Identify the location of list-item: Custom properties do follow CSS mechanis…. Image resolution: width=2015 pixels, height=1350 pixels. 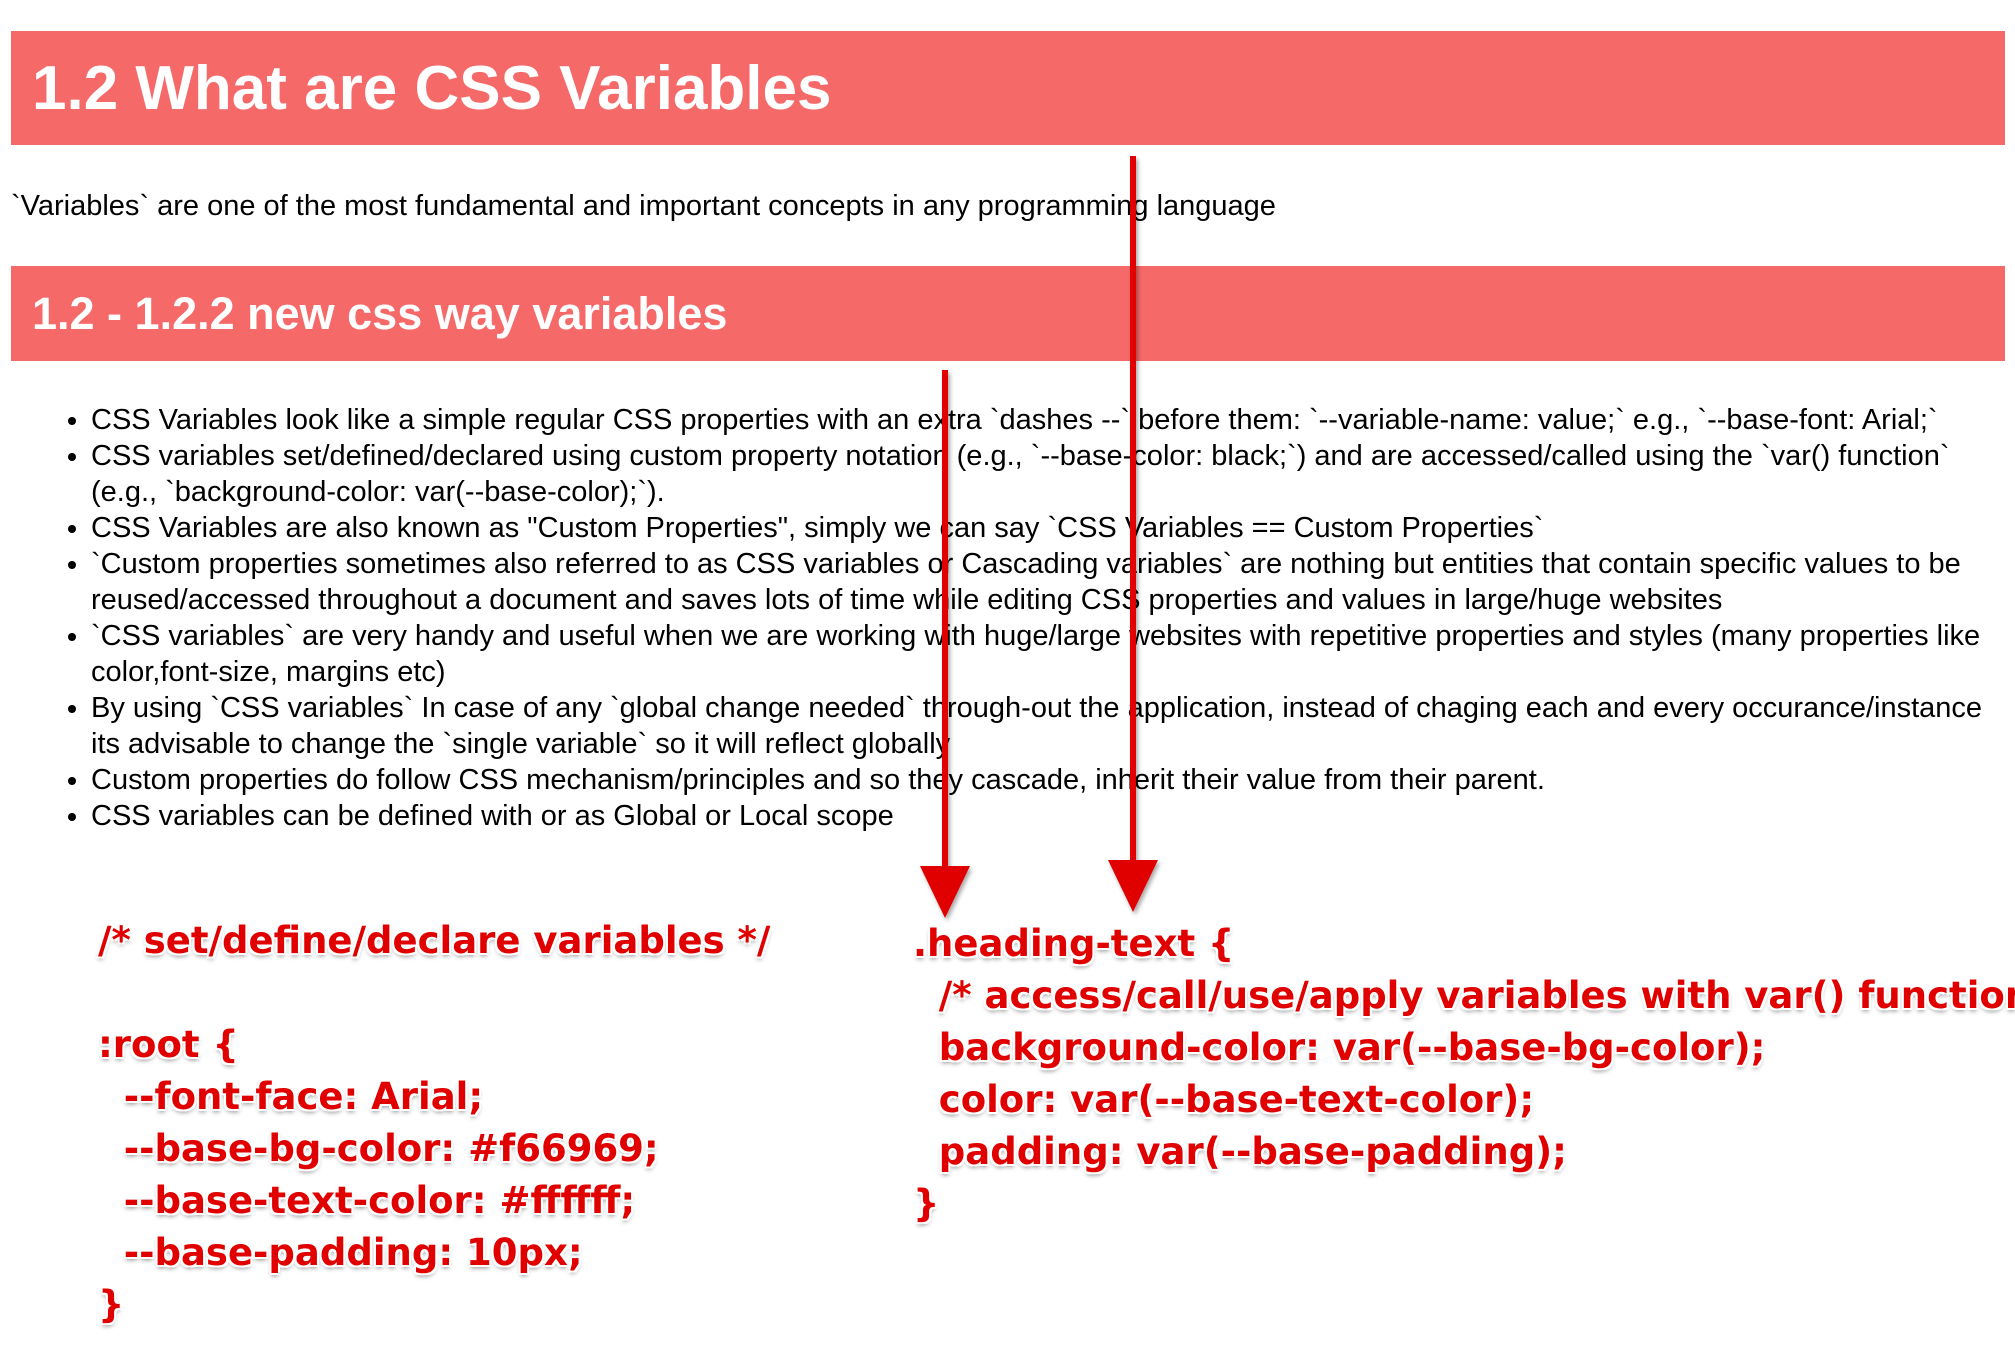
(1040, 780).